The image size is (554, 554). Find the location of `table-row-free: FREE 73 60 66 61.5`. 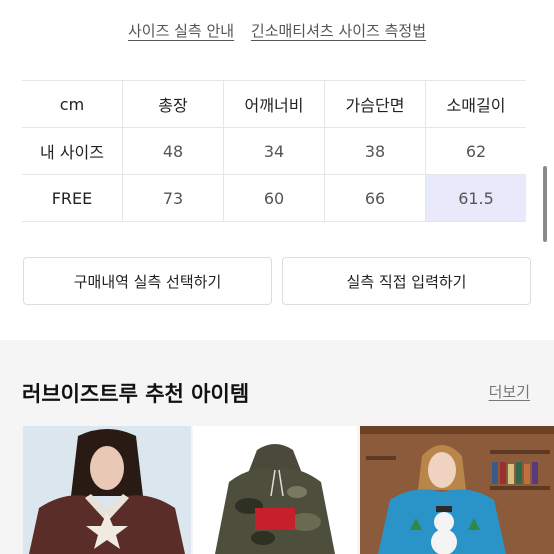

table-row-free: FREE 73 60 66 61.5 is located at coordinates (274, 198).